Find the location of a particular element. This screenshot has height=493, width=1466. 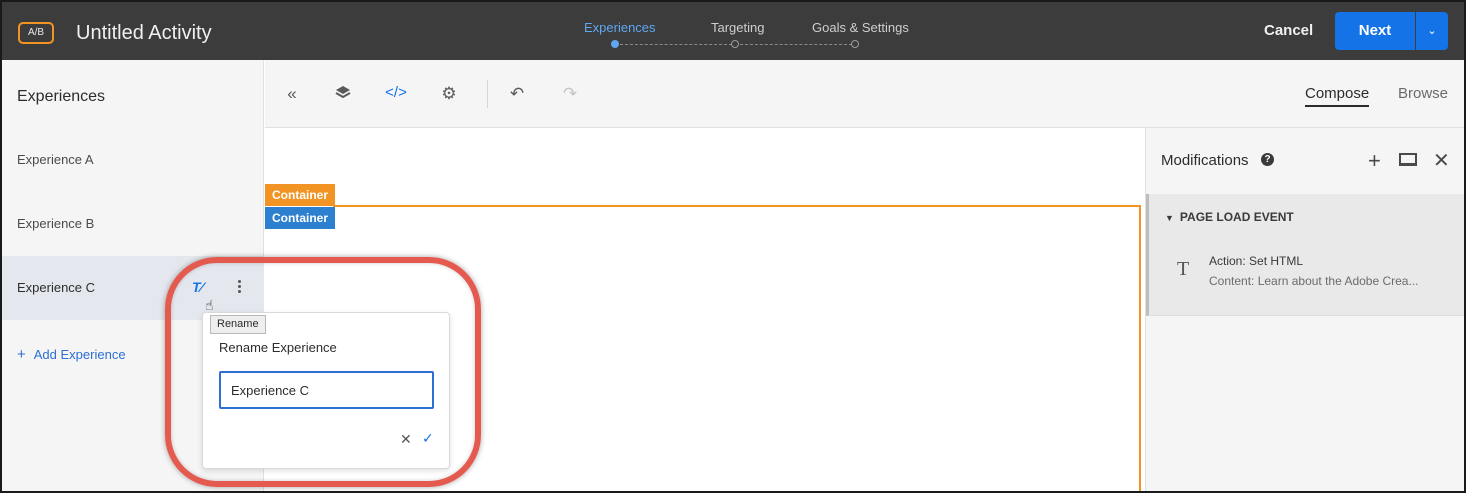

add-experience-label: Add Experience is located at coordinates (79, 354).